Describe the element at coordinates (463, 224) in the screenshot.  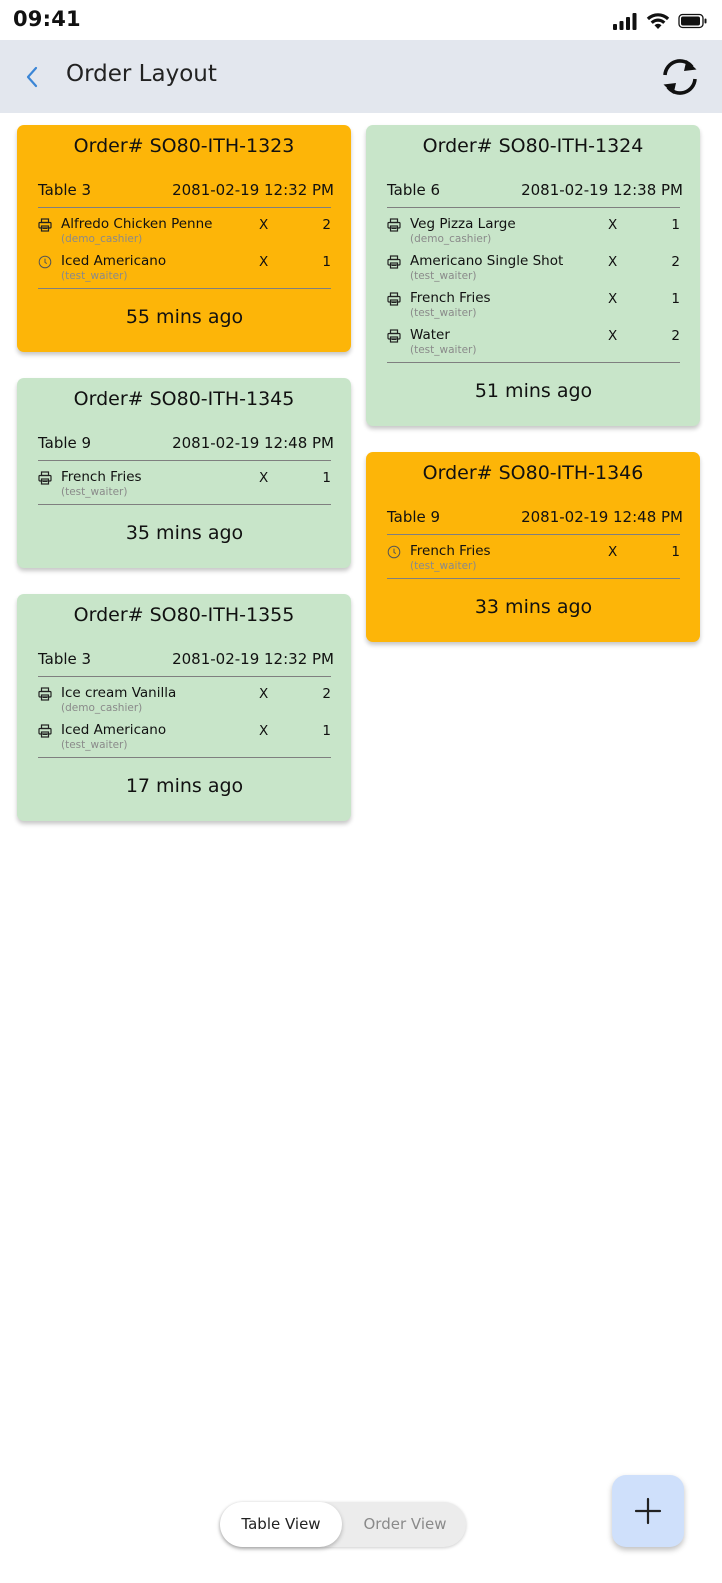
I see `item-name: Veg Pizza Large` at that location.